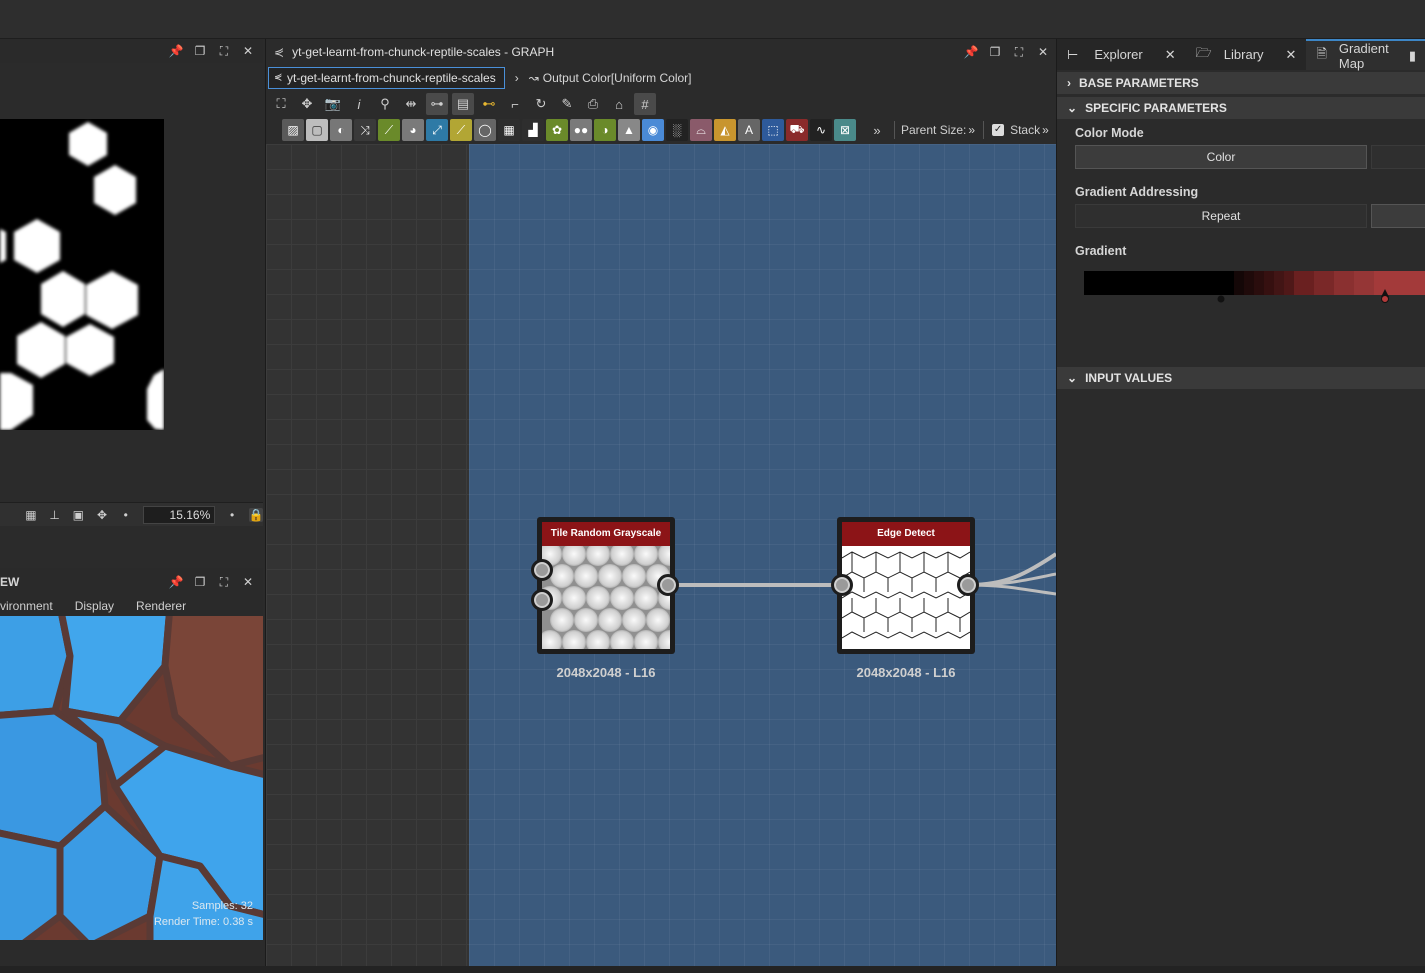 This screenshot has height=973, width=1425. I want to click on clean-icon: ⌂, so click(619, 104).